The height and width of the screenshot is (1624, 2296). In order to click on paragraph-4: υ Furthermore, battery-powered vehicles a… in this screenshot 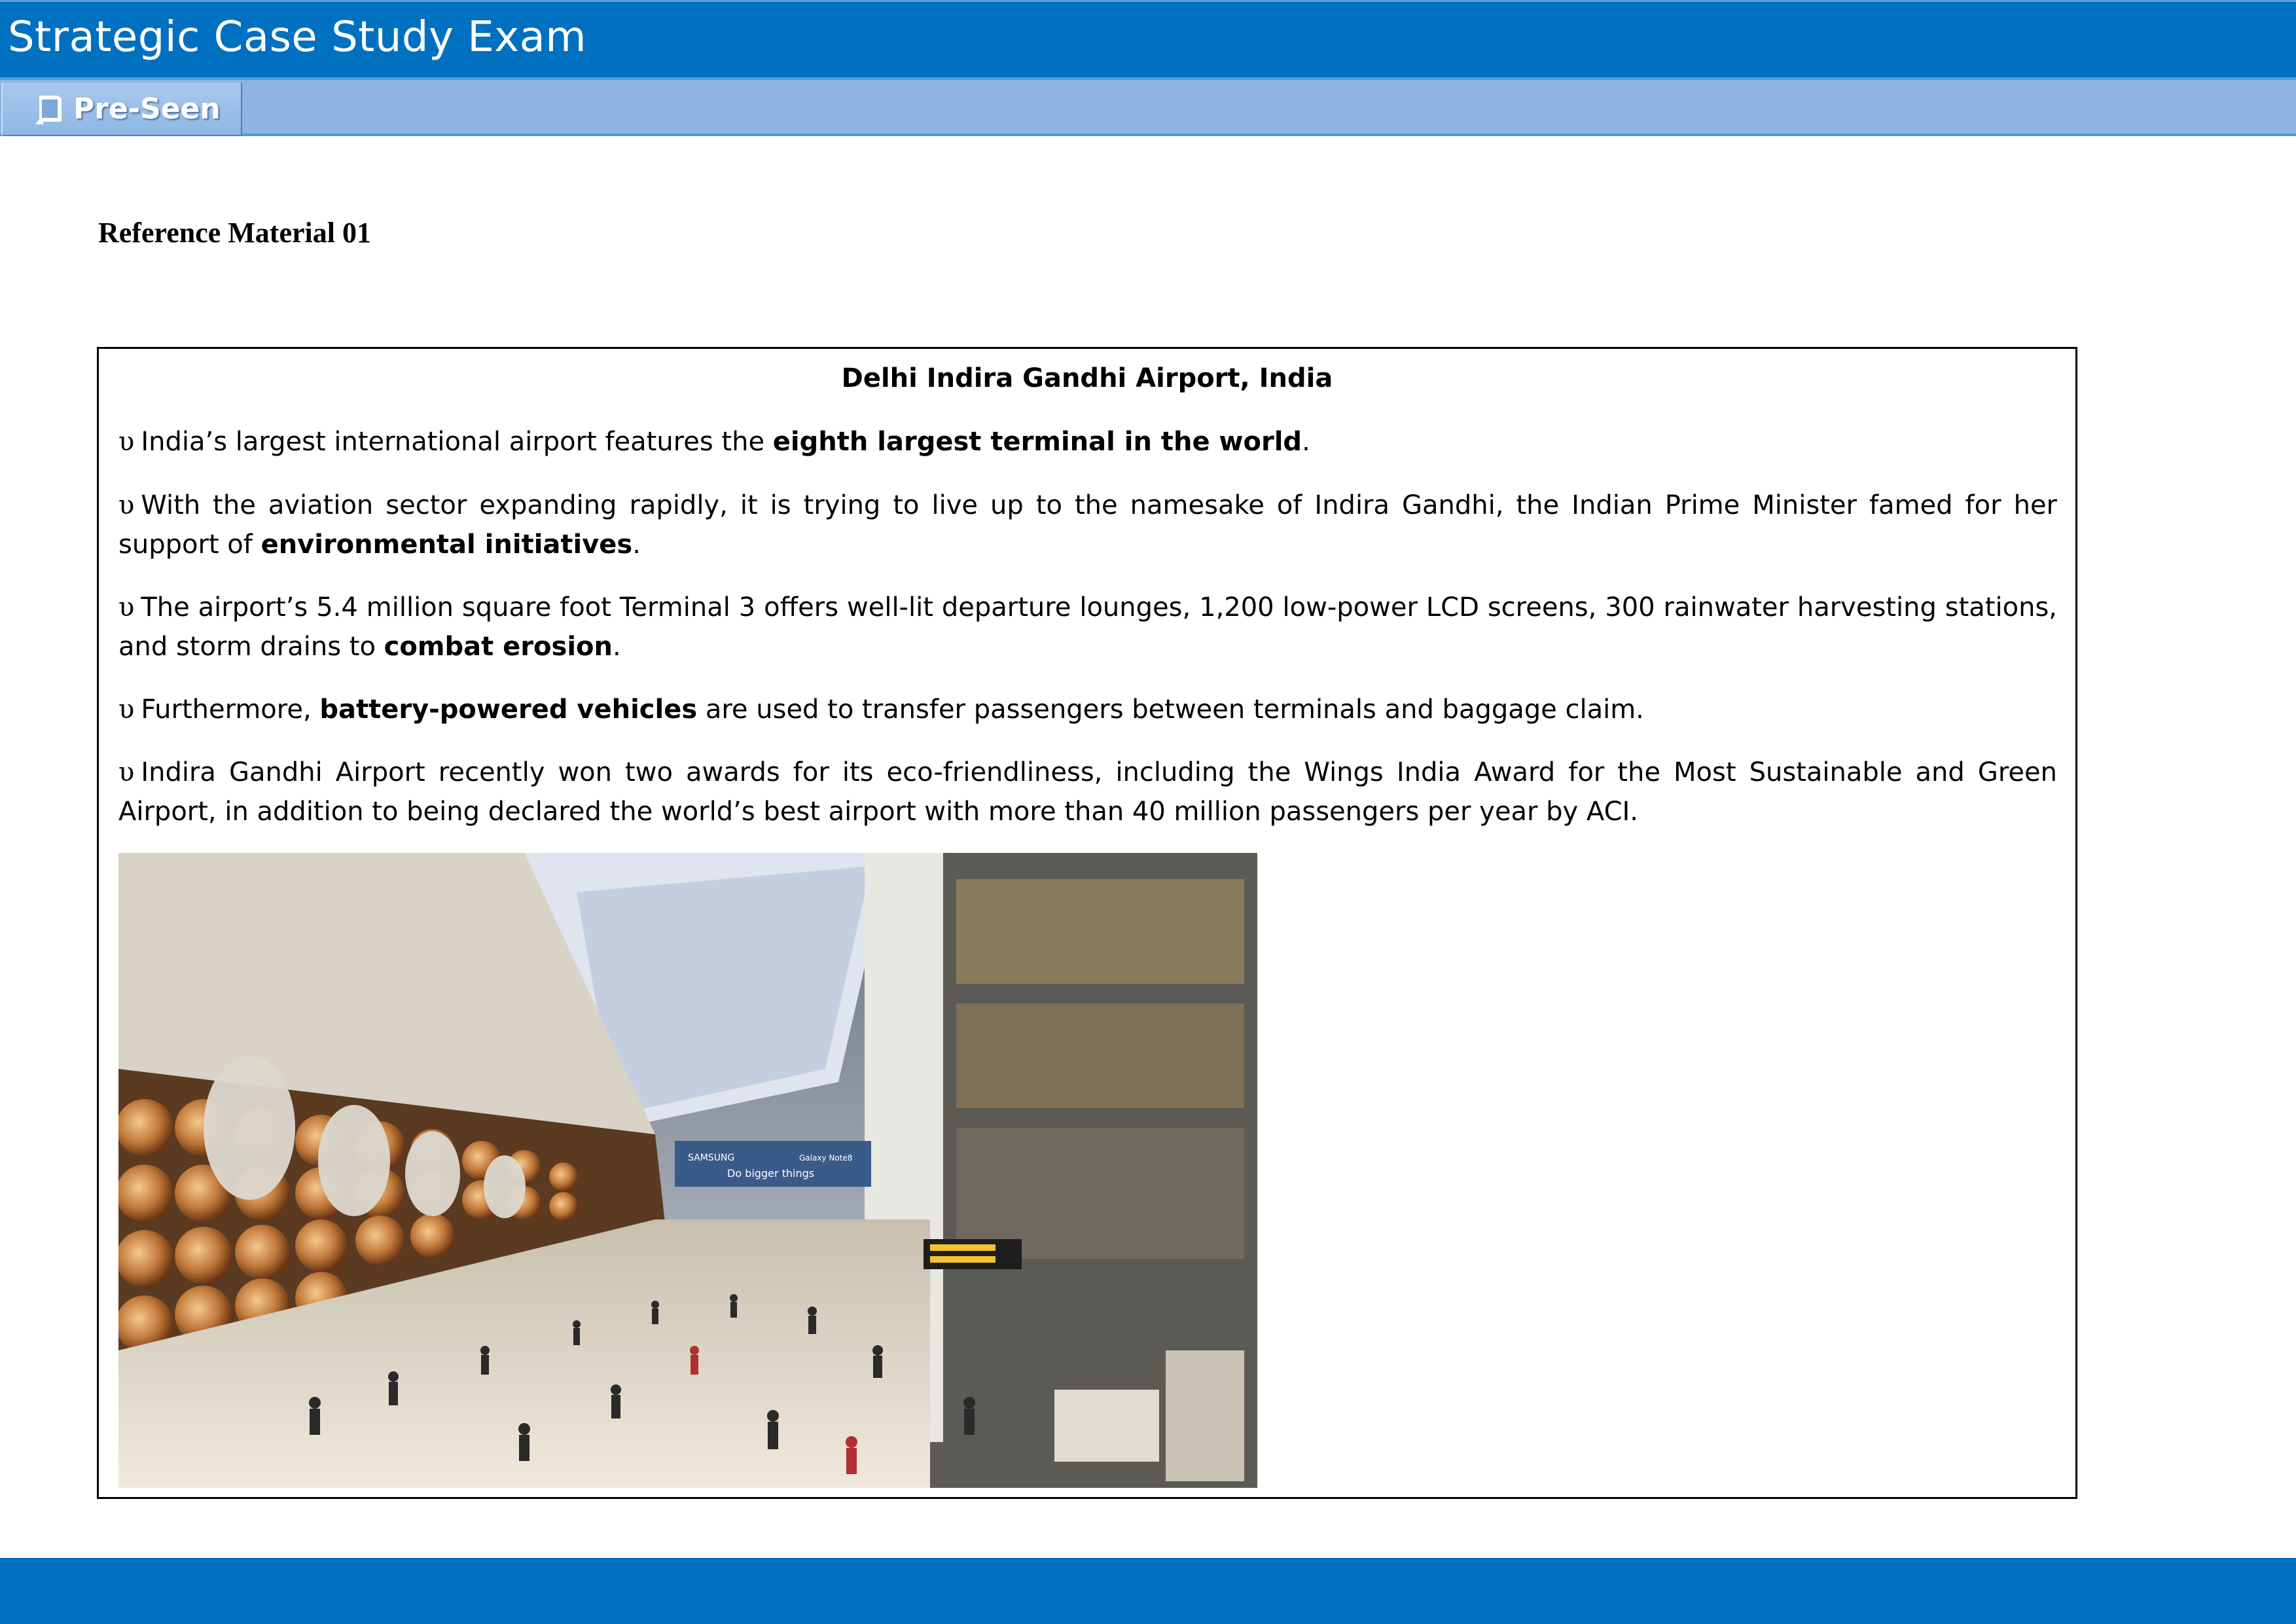, I will do `click(881, 710)`.